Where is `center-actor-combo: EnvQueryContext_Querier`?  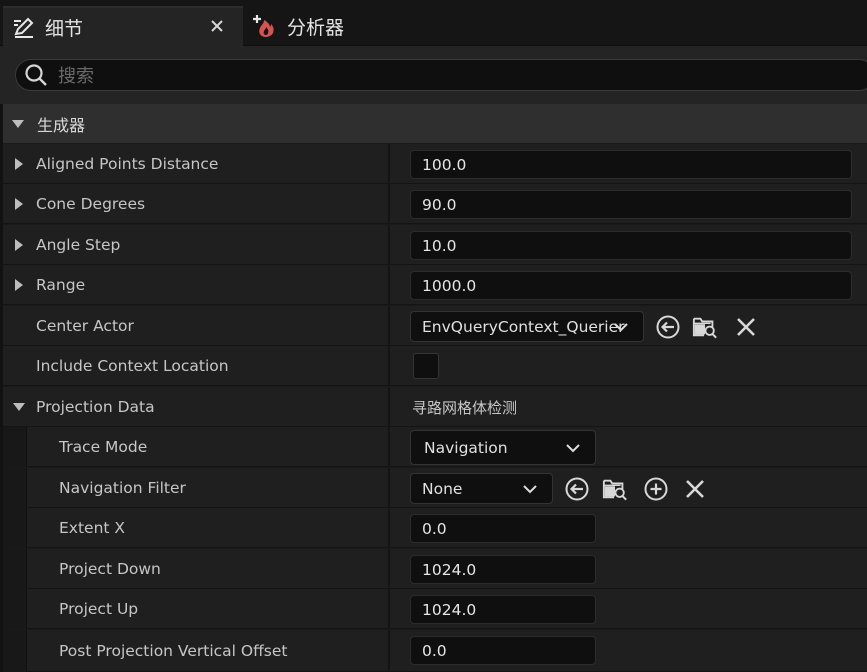 center-actor-combo: EnvQueryContext_Querier is located at coordinates (527, 326).